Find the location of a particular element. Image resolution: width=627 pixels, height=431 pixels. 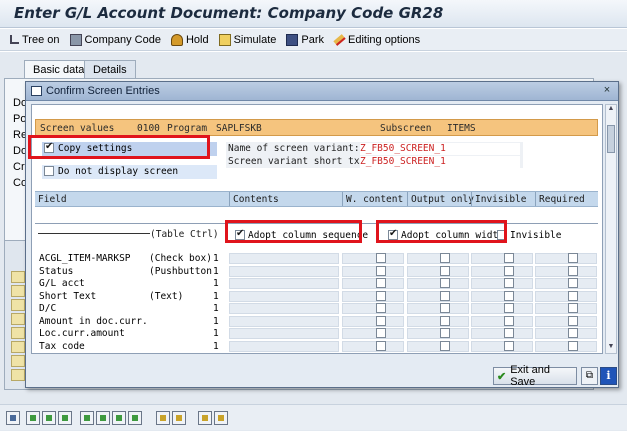

w-content-cell is located at coordinates (373, 346).